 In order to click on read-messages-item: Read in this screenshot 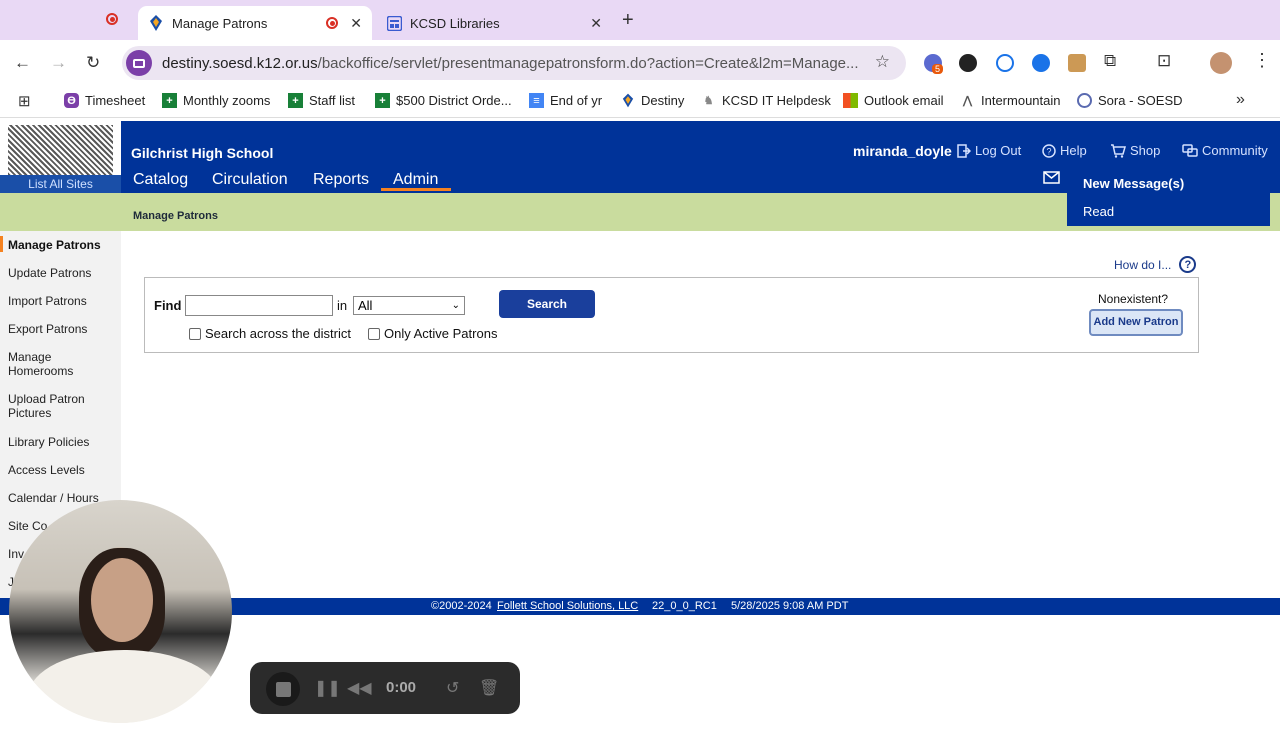, I will do `click(1098, 211)`.